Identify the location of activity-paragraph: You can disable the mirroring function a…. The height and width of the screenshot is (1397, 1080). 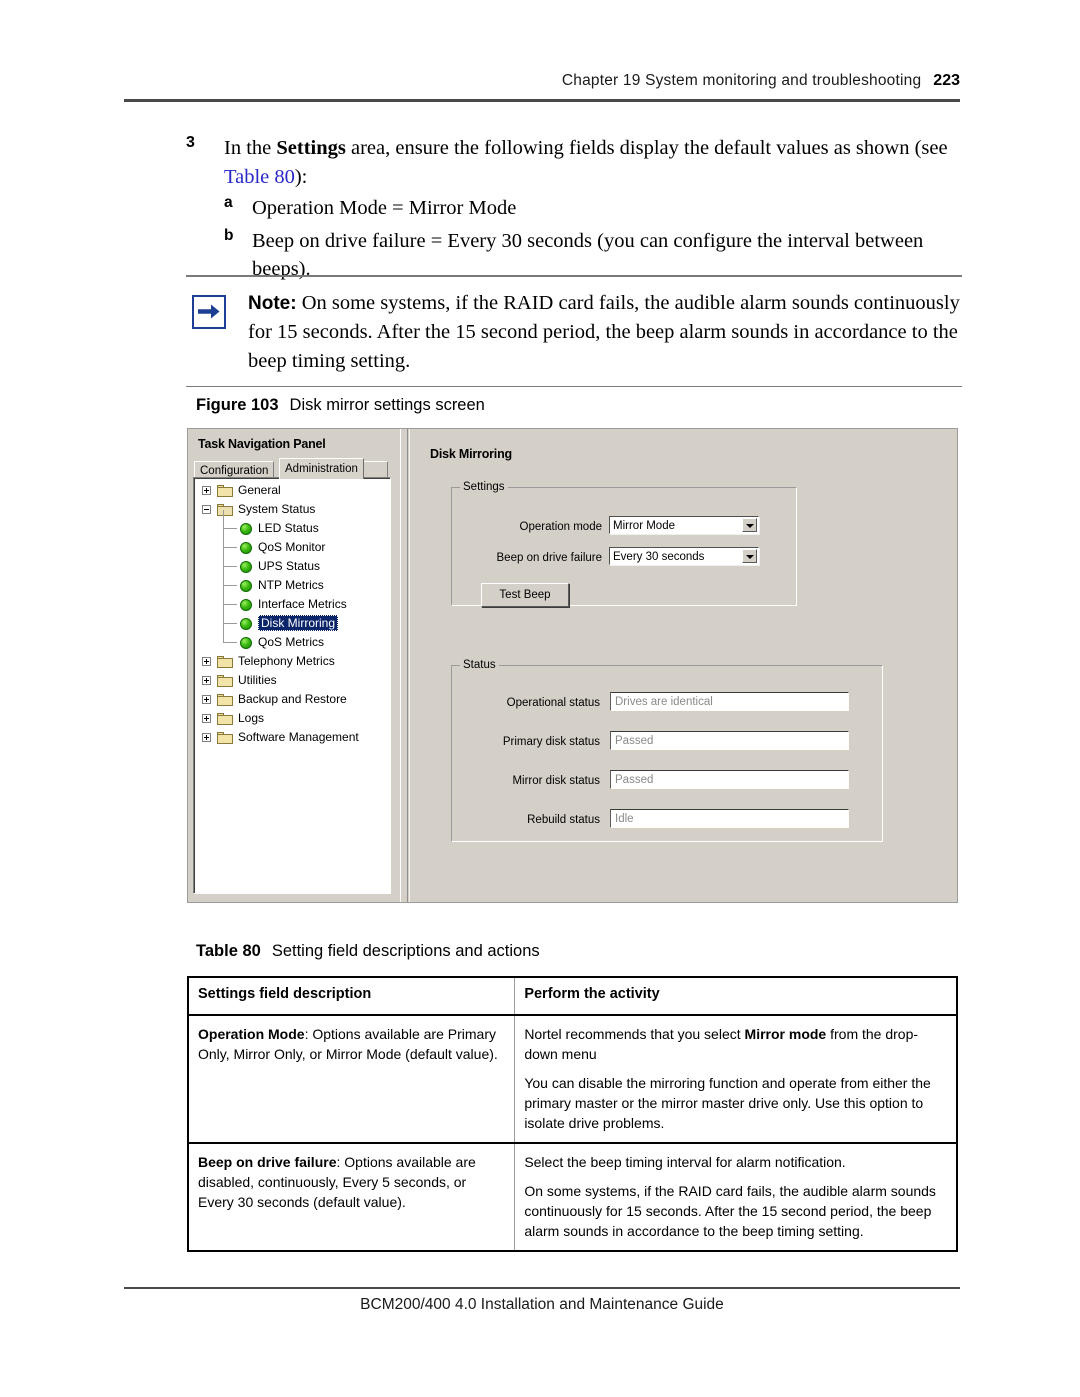
(735, 1103).